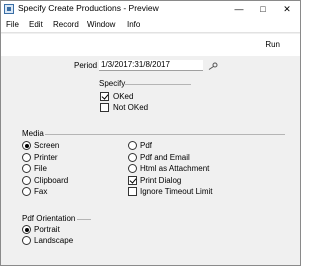  I want to click on pdf-orientation-divider, so click(84, 219).